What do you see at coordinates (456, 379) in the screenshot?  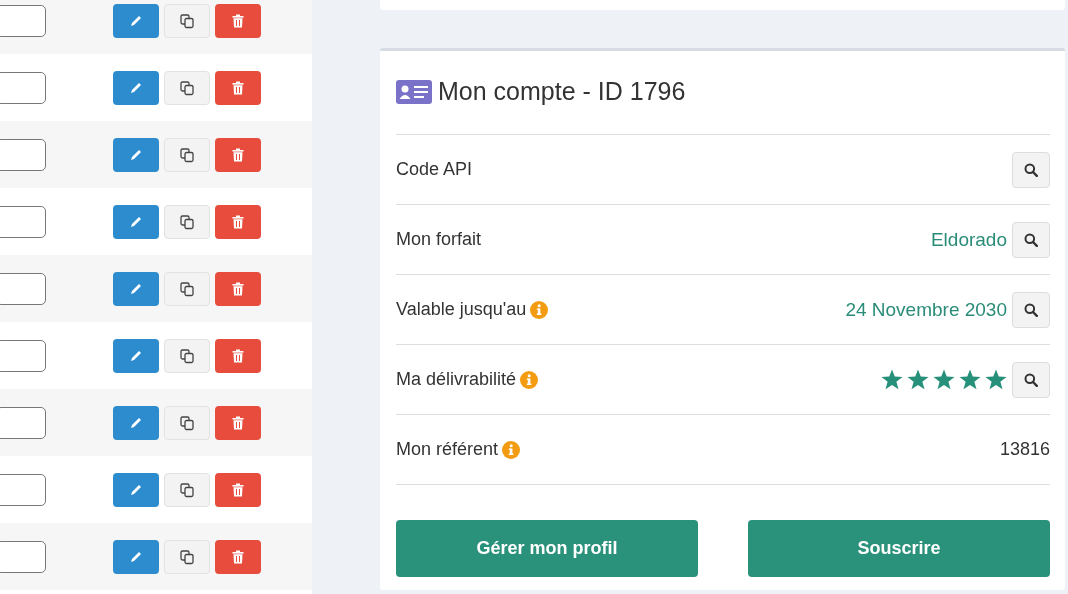 I see `field-label: Ma délivrabilité` at bounding box center [456, 379].